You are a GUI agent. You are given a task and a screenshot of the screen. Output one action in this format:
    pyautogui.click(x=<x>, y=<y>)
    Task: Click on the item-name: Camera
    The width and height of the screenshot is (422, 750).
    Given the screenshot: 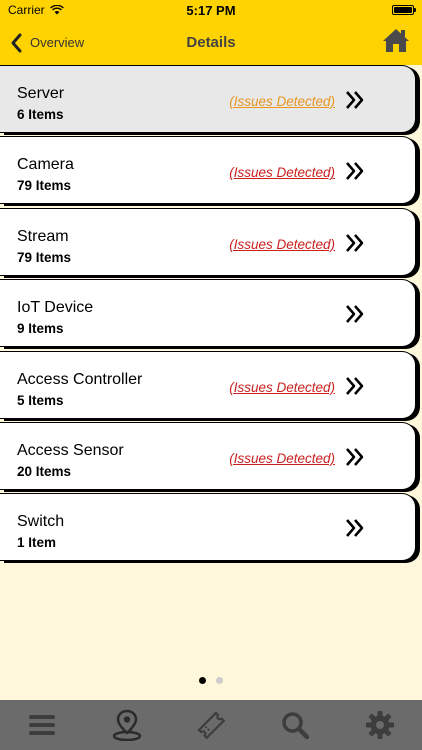 What is the action you would take?
    pyautogui.click(x=45, y=165)
    